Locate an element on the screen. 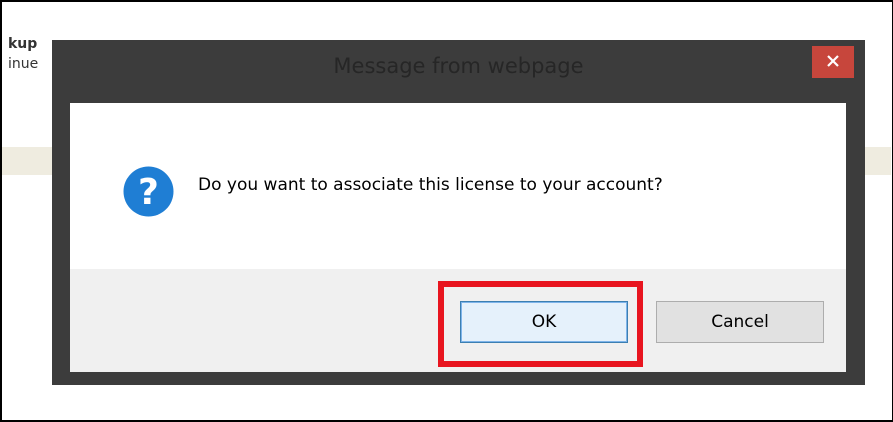 This screenshot has width=893, height=422. close-icon is located at coordinates (833, 62).